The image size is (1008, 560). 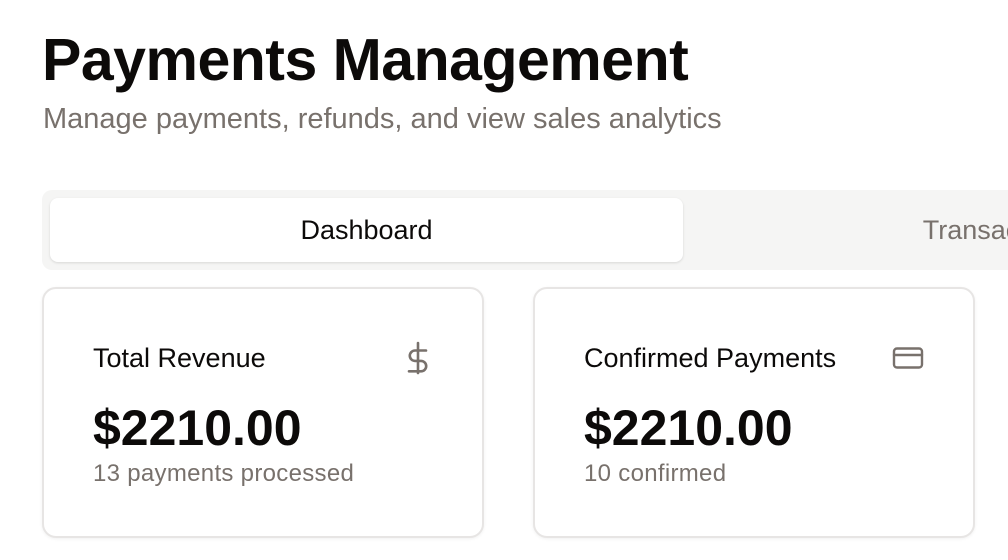 What do you see at coordinates (366, 230) in the screenshot?
I see `tab-dashboard: Dashboard` at bounding box center [366, 230].